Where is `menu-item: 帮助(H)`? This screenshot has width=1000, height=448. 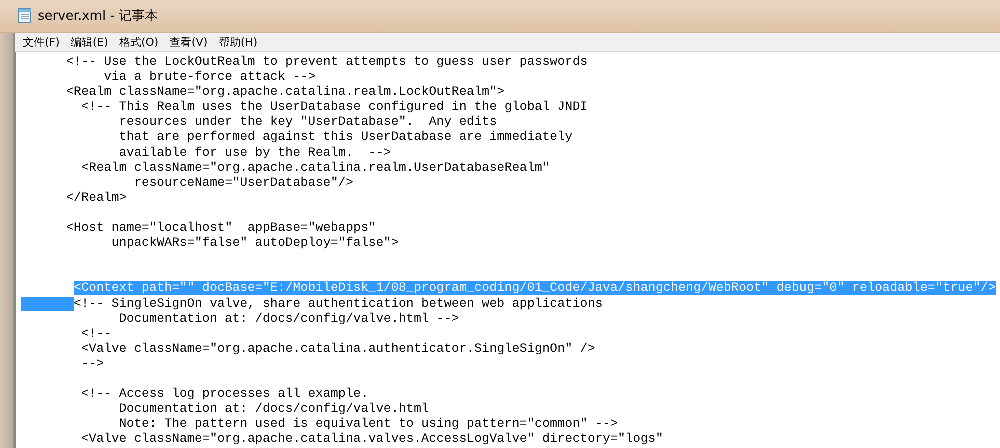 menu-item: 帮助(H) is located at coordinates (239, 42).